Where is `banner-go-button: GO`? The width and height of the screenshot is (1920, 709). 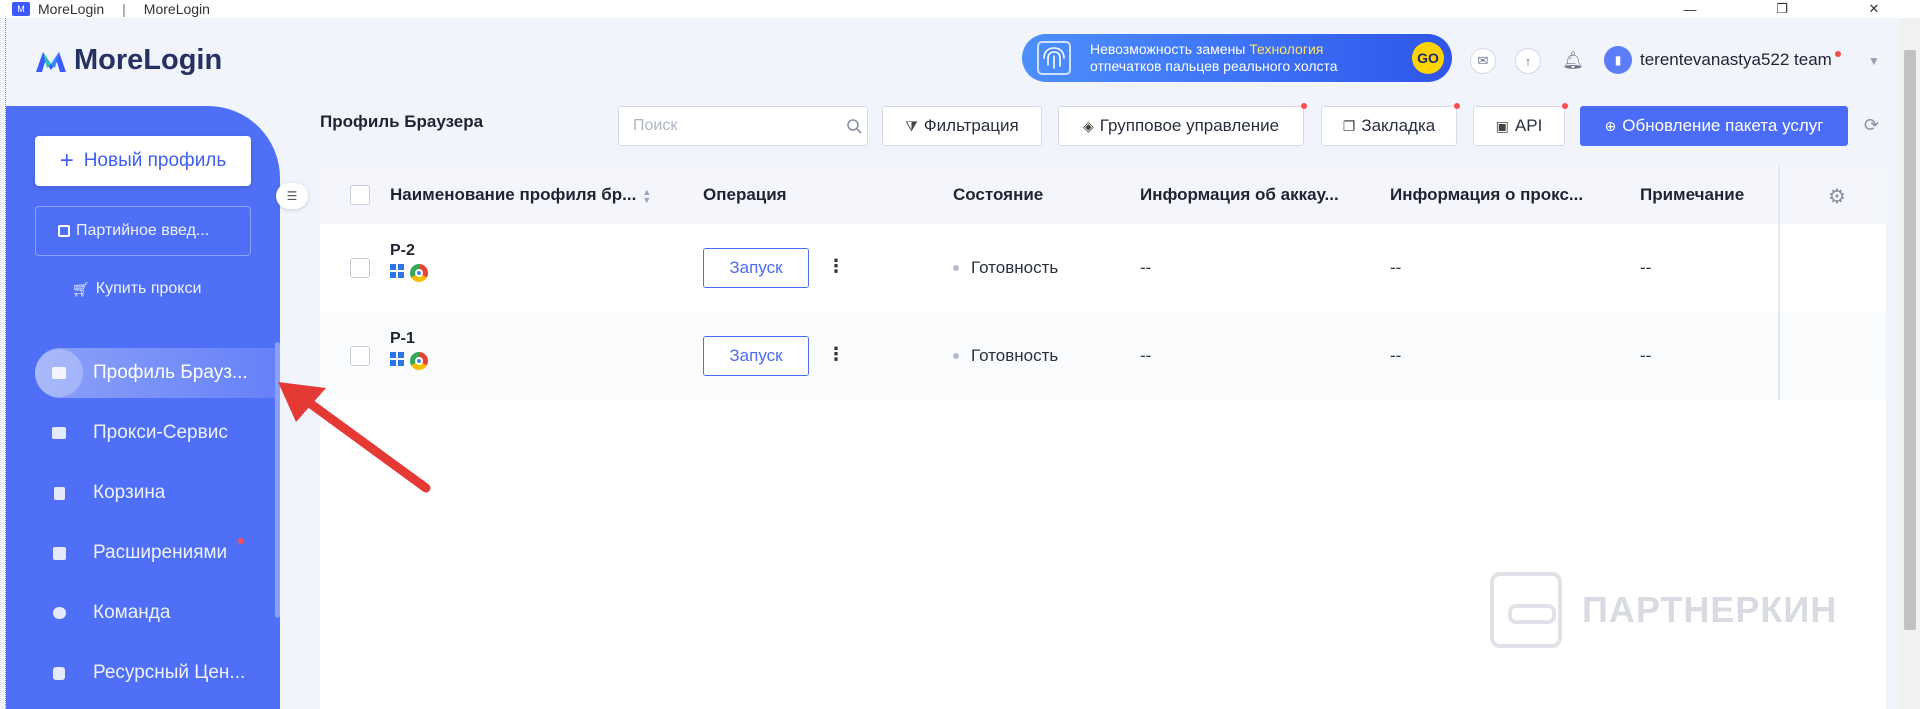
banner-go-button: GO is located at coordinates (1428, 58).